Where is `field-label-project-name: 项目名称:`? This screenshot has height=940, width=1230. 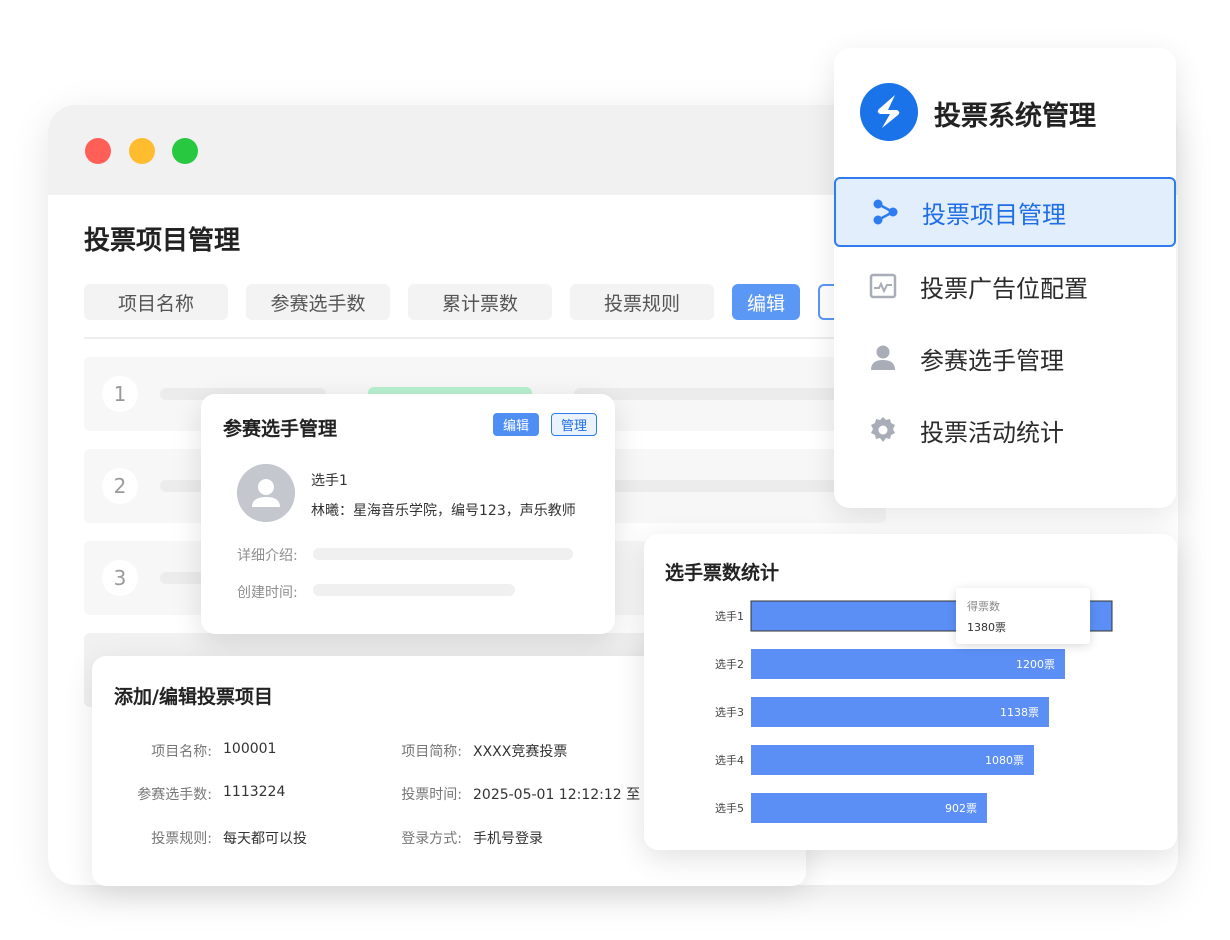 field-label-project-name: 项目名称: is located at coordinates (181, 752).